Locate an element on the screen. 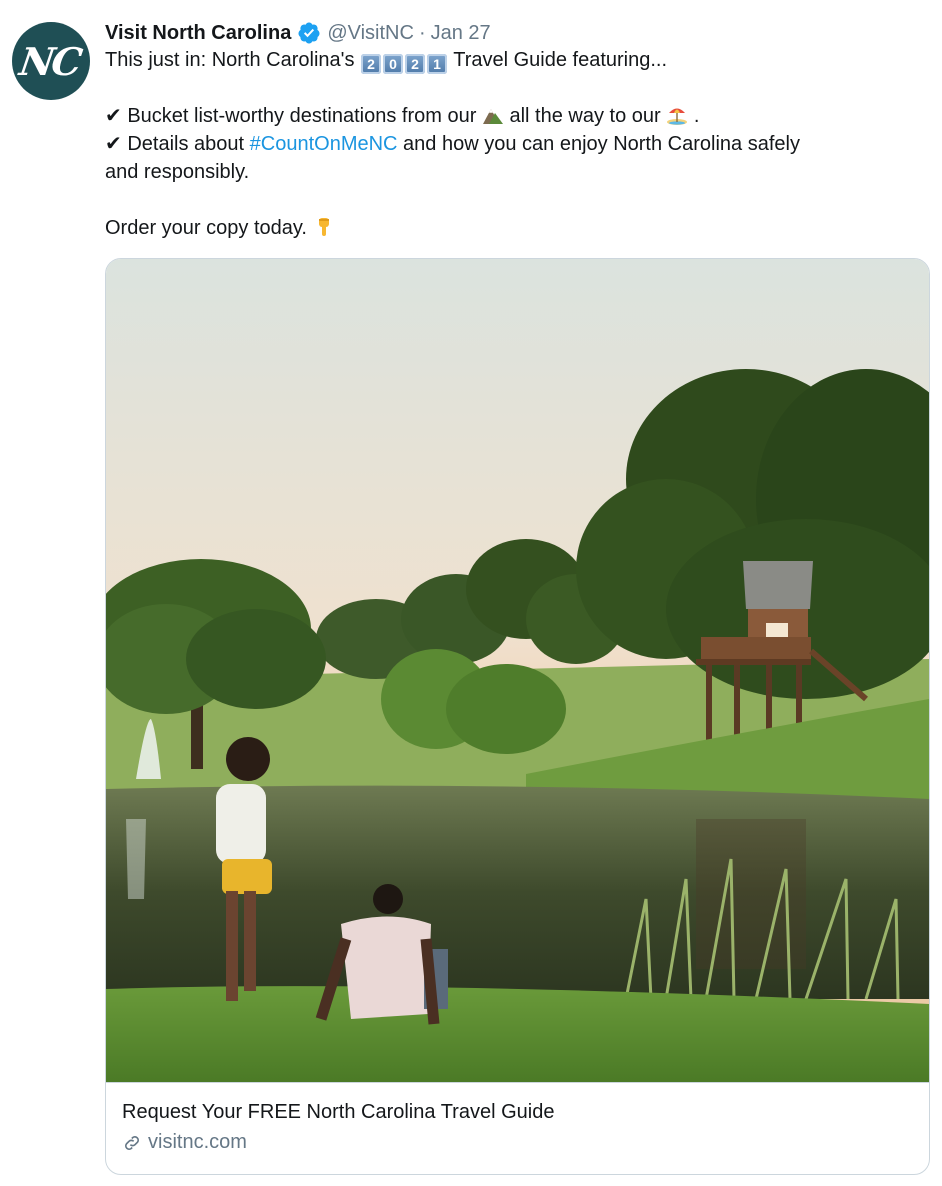 The height and width of the screenshot is (1186, 942). tweet-date: Jan 27 is located at coordinates (461, 33).